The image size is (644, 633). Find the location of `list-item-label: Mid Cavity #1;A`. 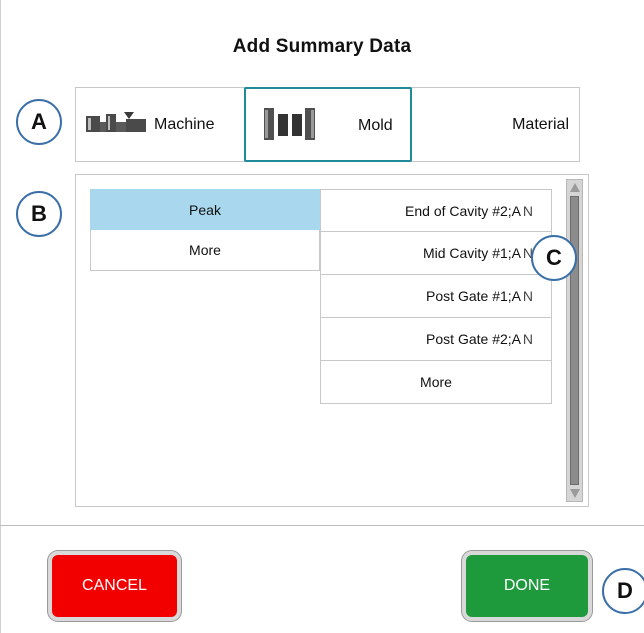

list-item-label: Mid Cavity #1;A is located at coordinates (471, 253).